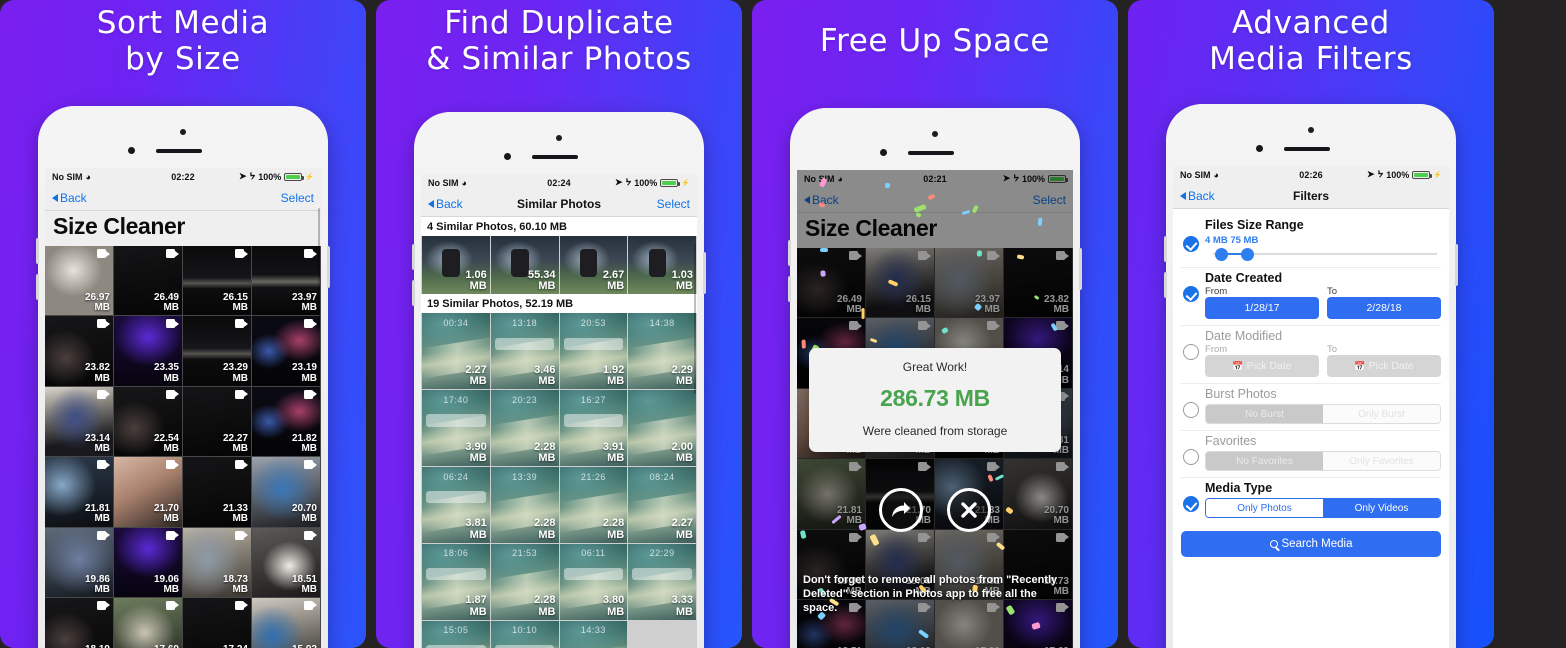 The width and height of the screenshot is (1566, 648). Describe the element at coordinates (593, 343) in the screenshot. I see `notification-card` at that location.